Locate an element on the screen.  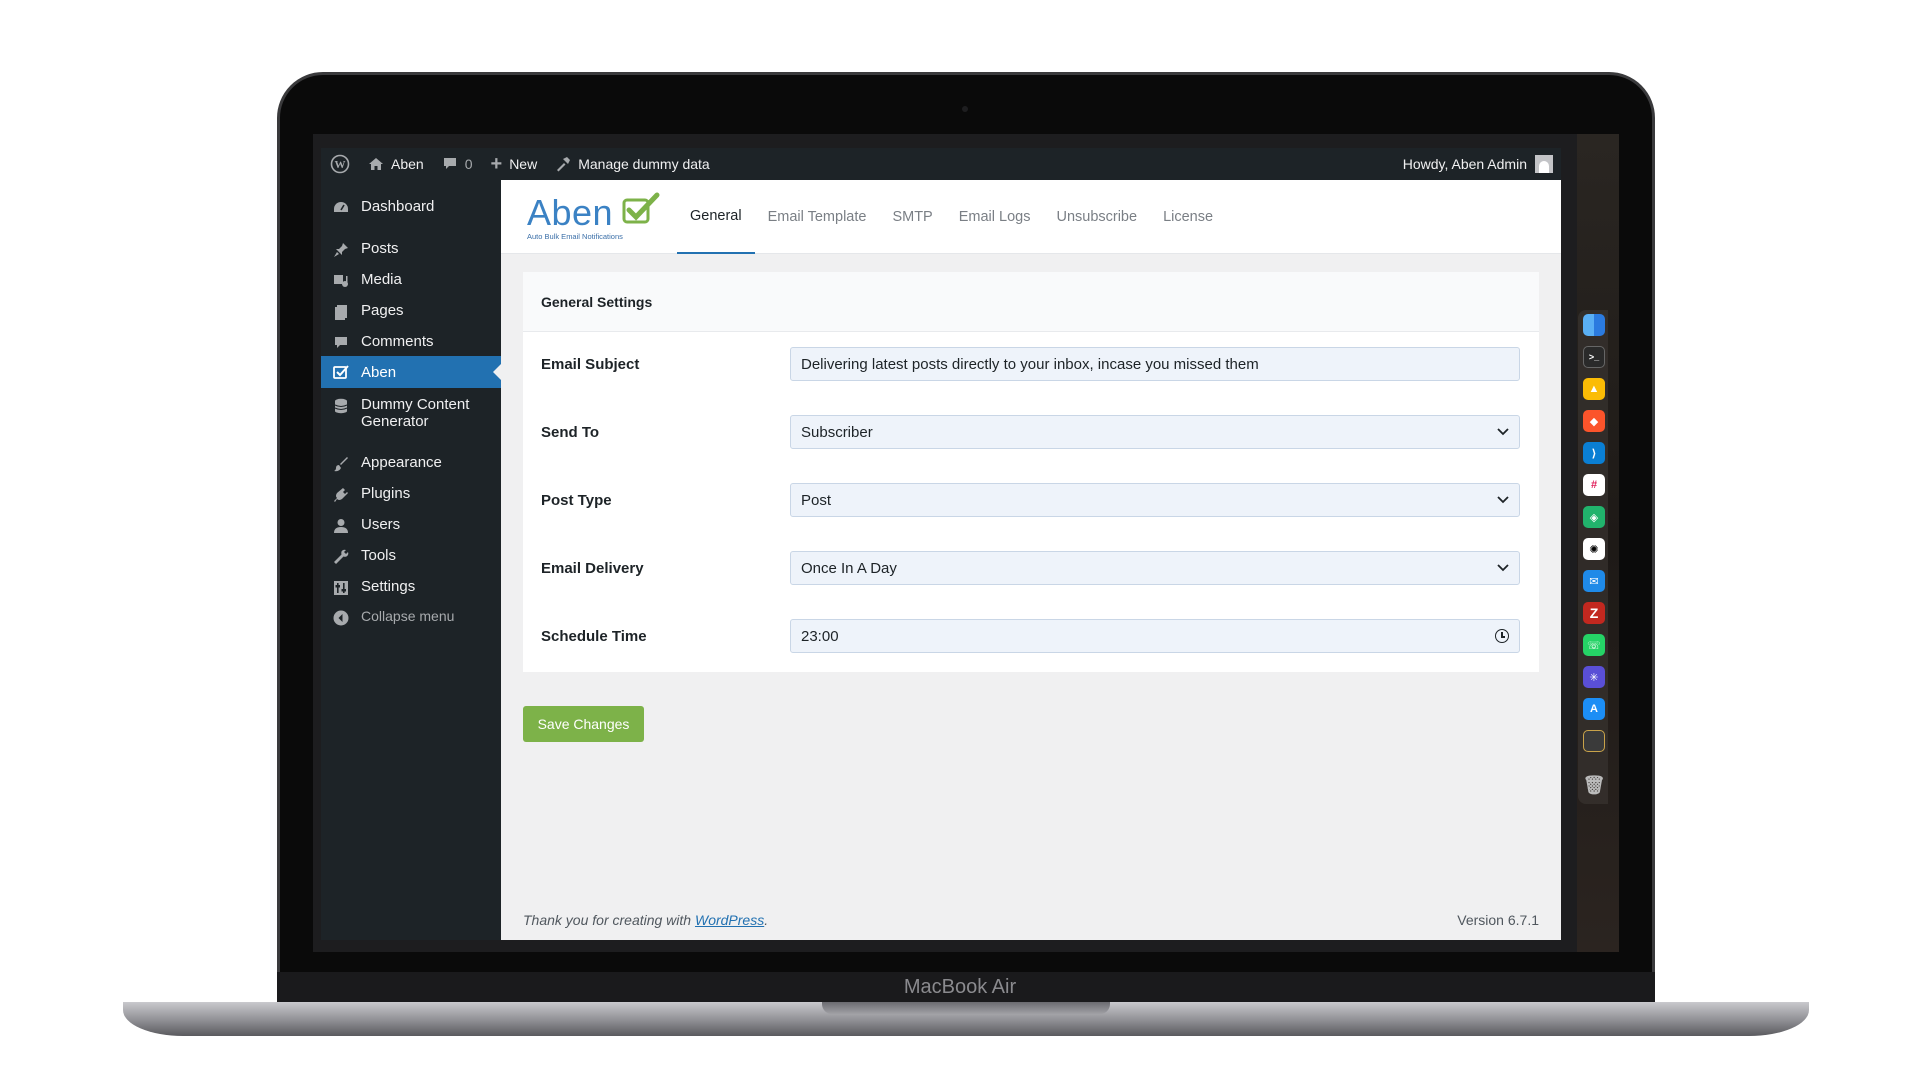
send-to-row: Send To Subscriber is located at coordinates (1031, 432).